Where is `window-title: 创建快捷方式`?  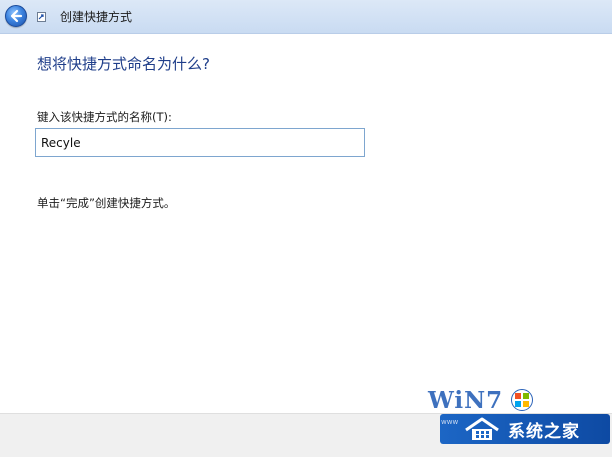 window-title: 创建快捷方式 is located at coordinates (96, 17).